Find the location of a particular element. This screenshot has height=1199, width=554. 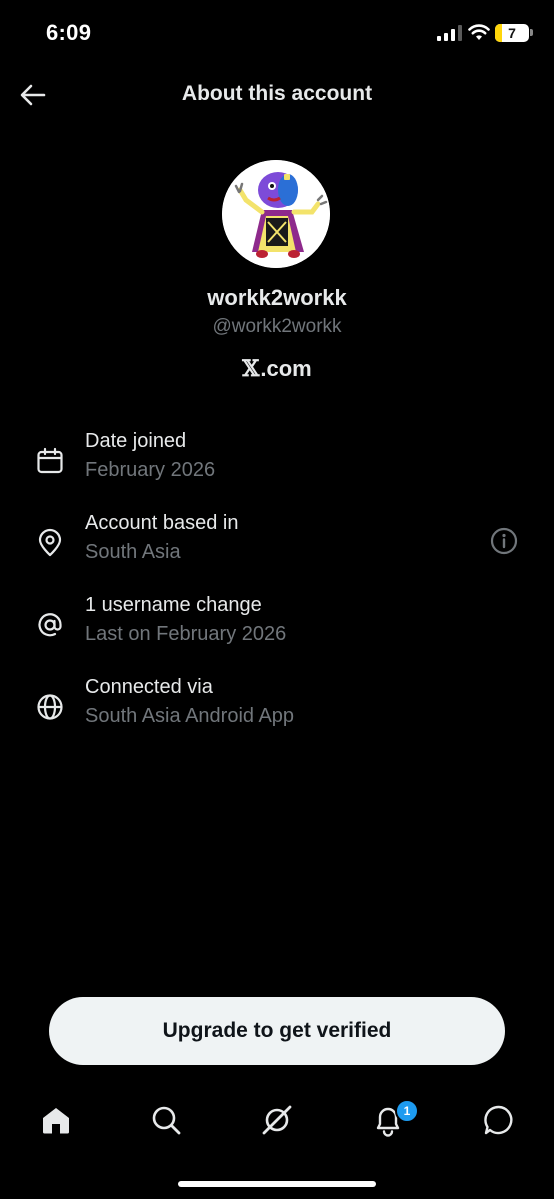

notification-badge: 1 is located at coordinates (407, 1111).